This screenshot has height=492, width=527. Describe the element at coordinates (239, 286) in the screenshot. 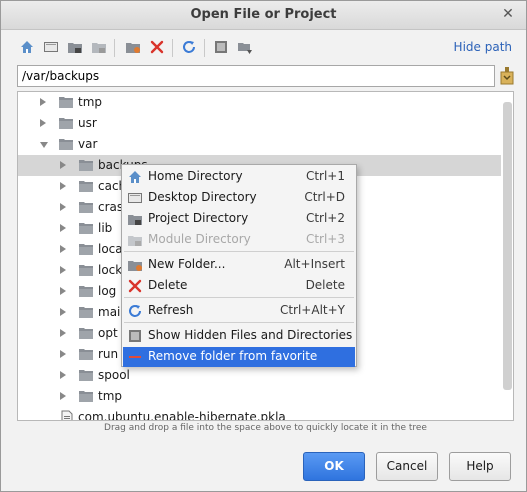

I see `menu-item-delete: Delete Delete` at that location.